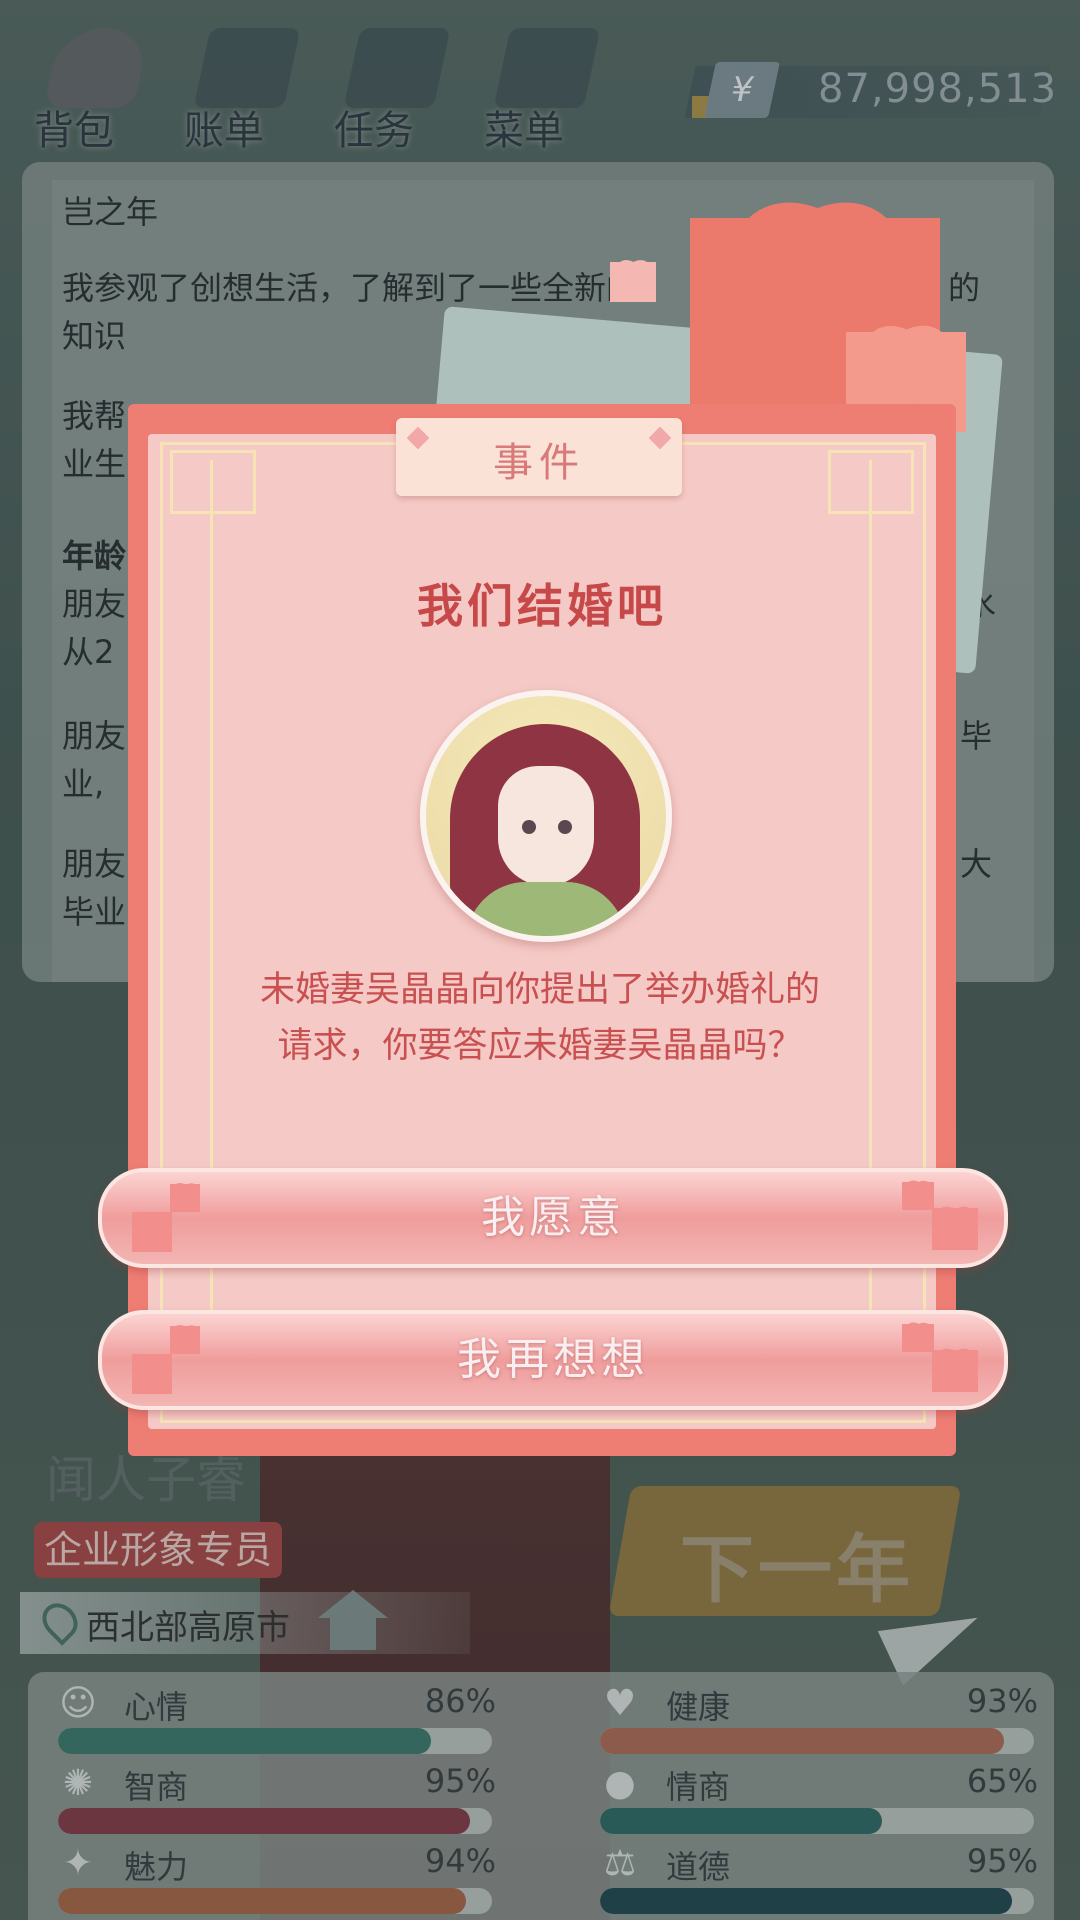 Image resolution: width=1080 pixels, height=1920 pixels. What do you see at coordinates (539, 463) in the screenshot?
I see `dialog-tab-title: 事件` at bounding box center [539, 463].